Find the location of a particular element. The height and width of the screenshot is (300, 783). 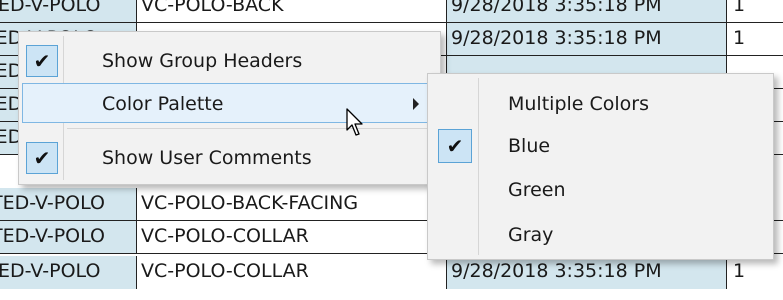

submenu-item-gray: Gray is located at coordinates (600, 235).